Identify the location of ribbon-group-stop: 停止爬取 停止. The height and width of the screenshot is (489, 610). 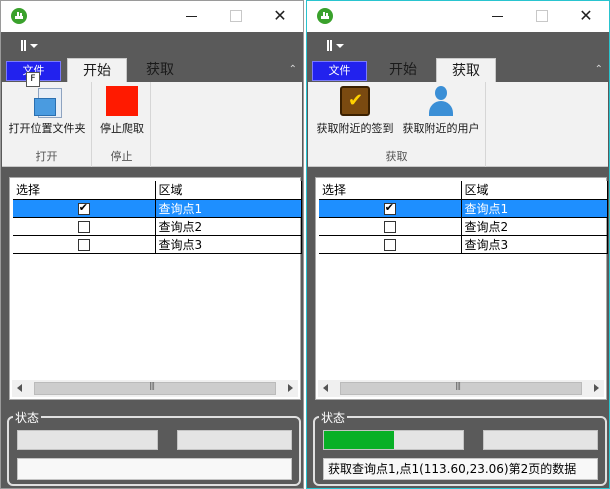
(122, 124).